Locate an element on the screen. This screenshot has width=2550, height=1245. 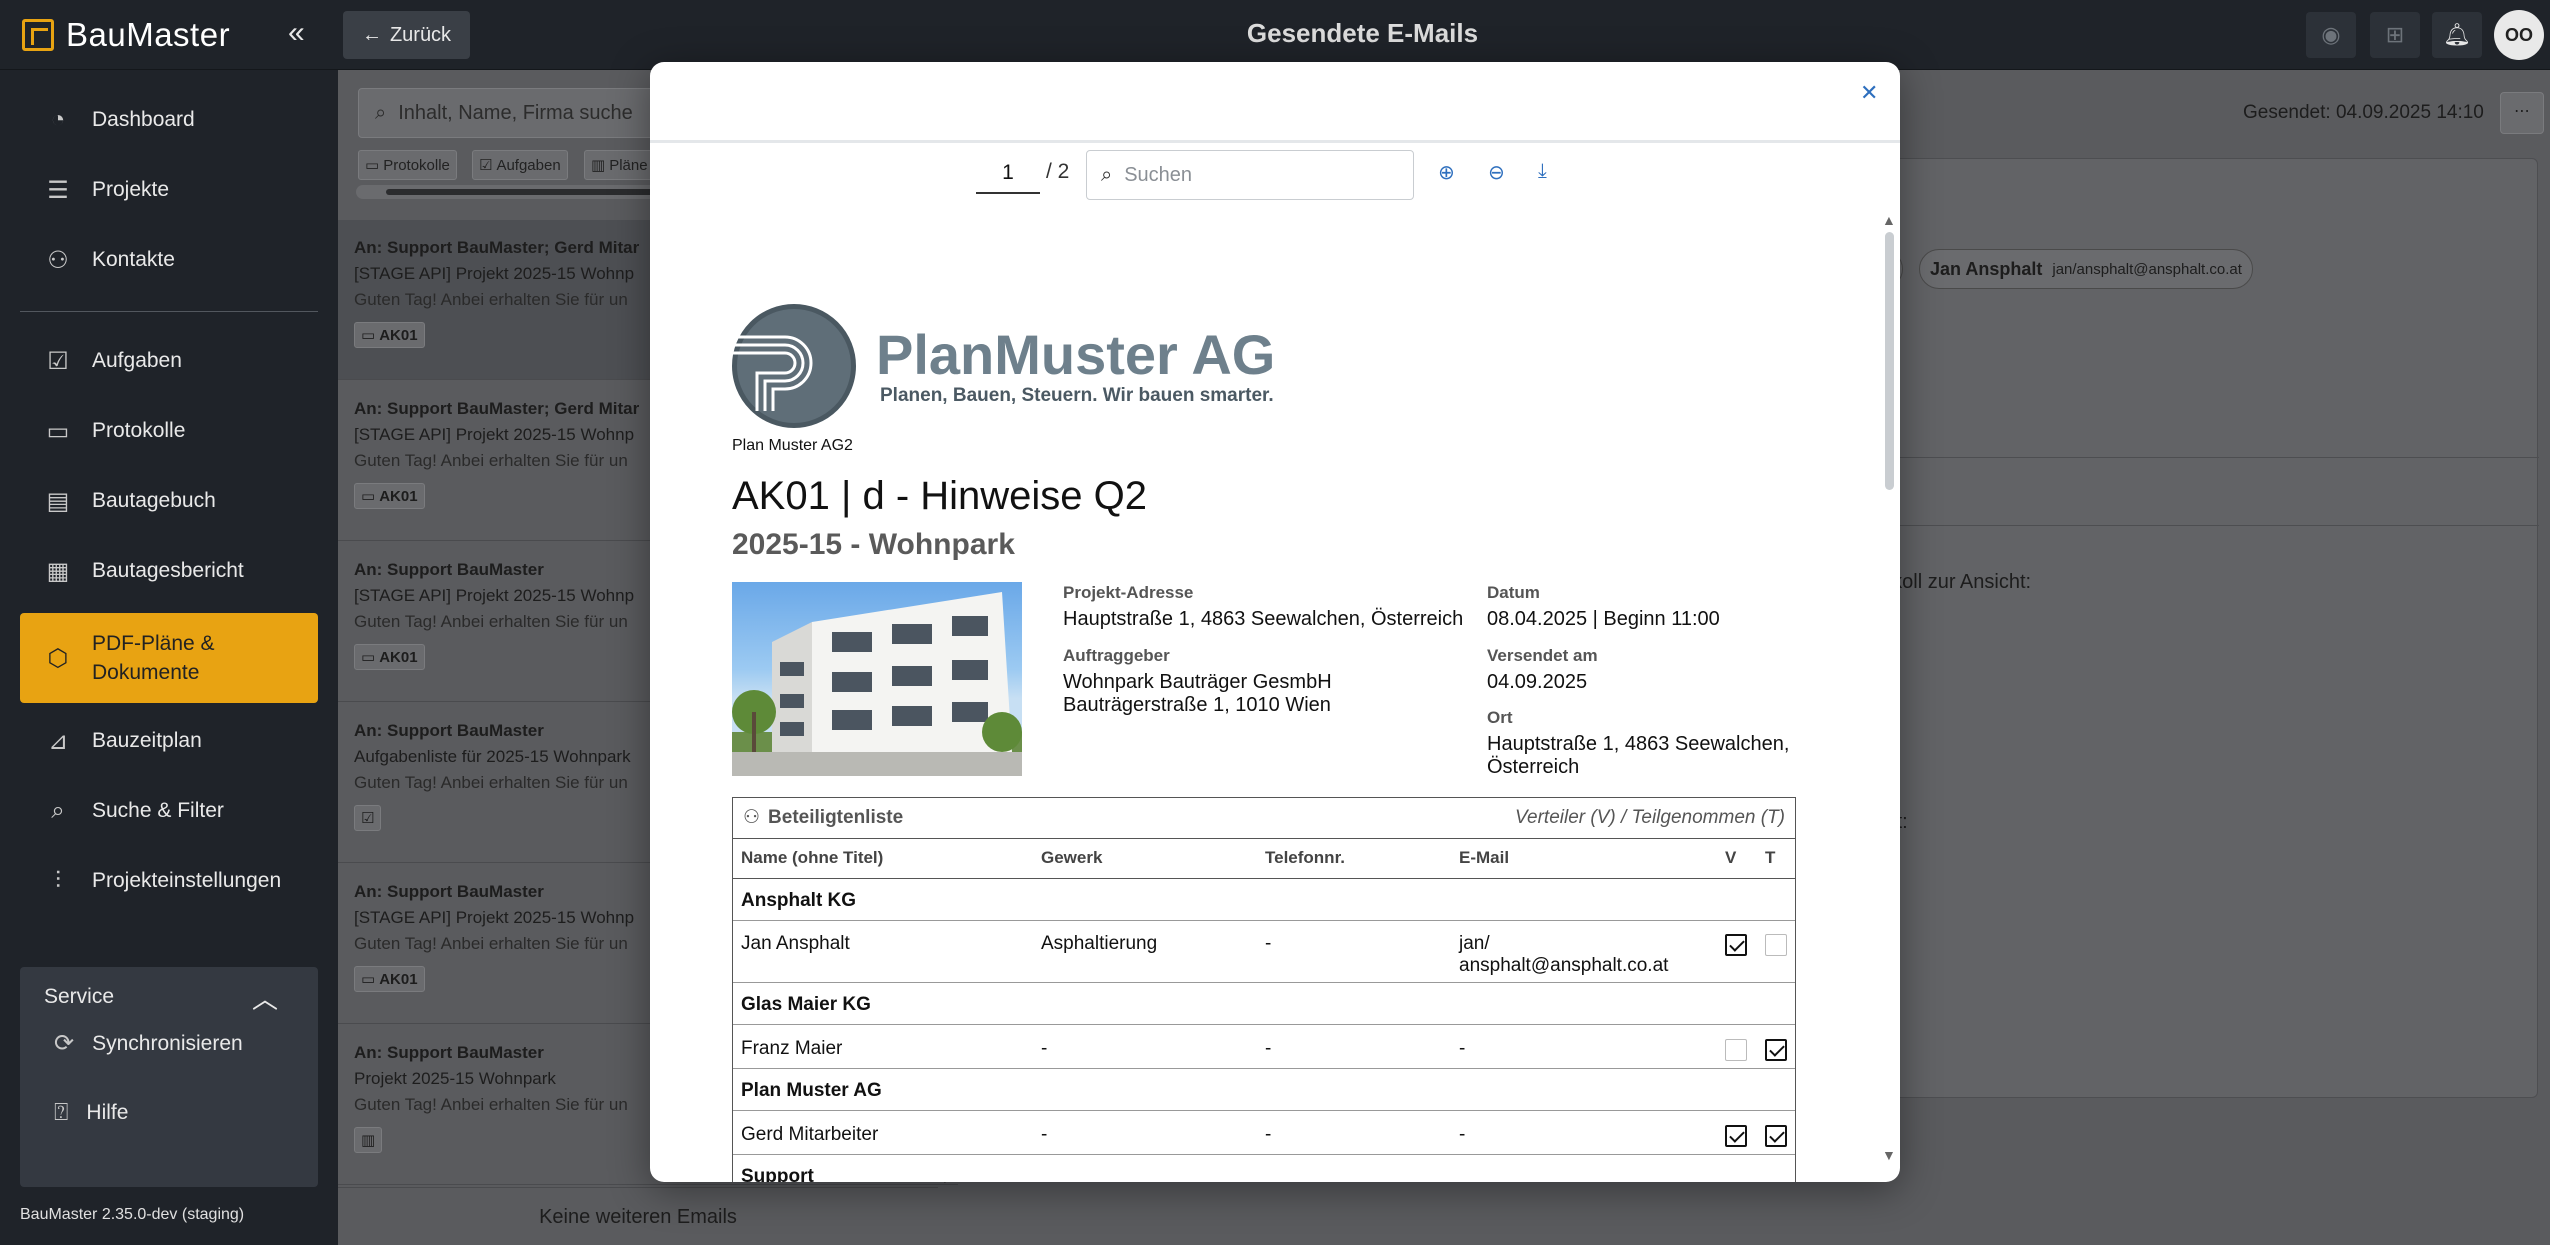
app-version: BauMaster 2.35.0-dev (staging) is located at coordinates (132, 1214).